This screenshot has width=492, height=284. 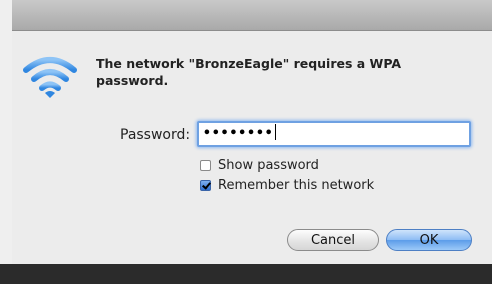 I want to click on background-strip, so click(x=246, y=274).